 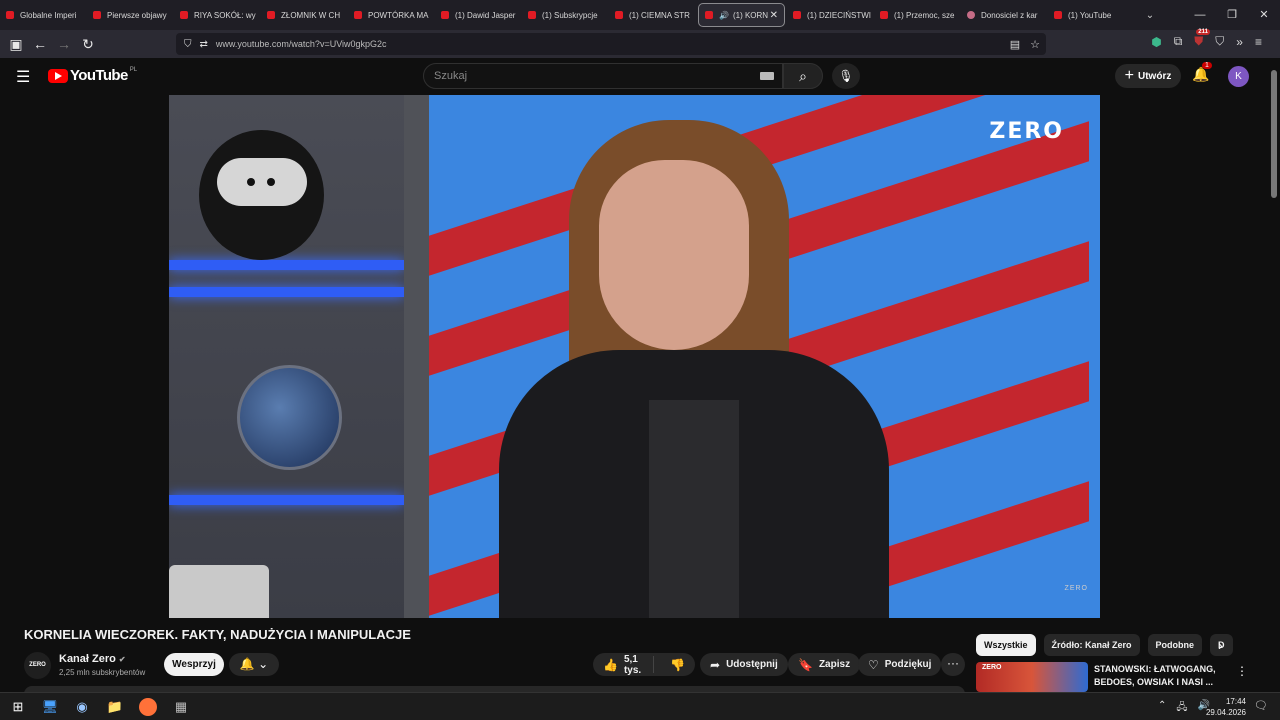 What do you see at coordinates (1162, 708) in the screenshot?
I see `tray-expand-icon: ⌃` at bounding box center [1162, 708].